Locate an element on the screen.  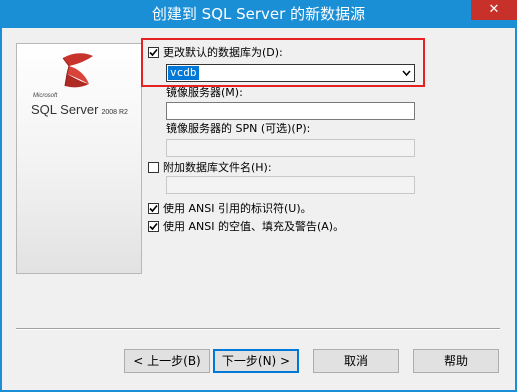
cancel-button: 取消 is located at coordinates (356, 361).